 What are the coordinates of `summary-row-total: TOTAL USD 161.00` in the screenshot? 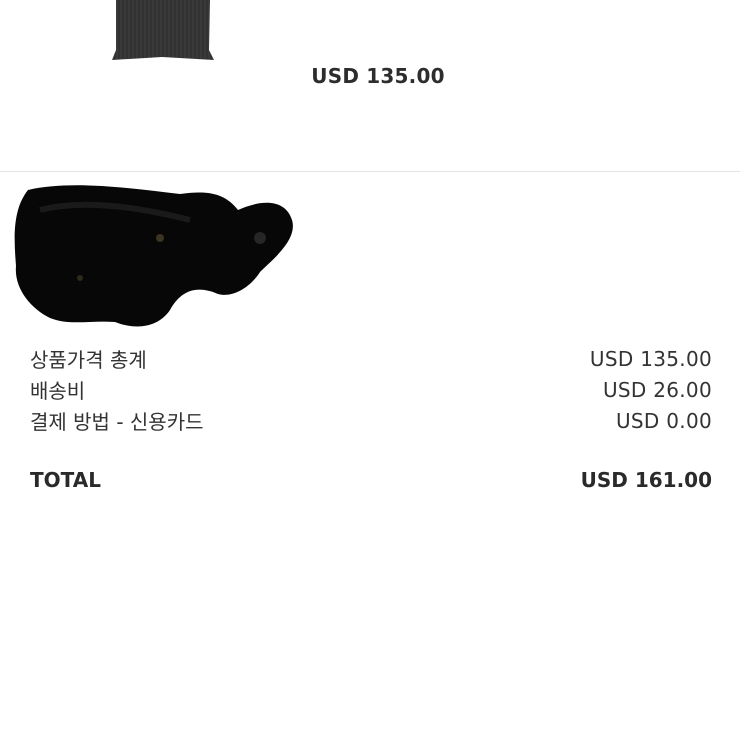 It's located at (371, 480).